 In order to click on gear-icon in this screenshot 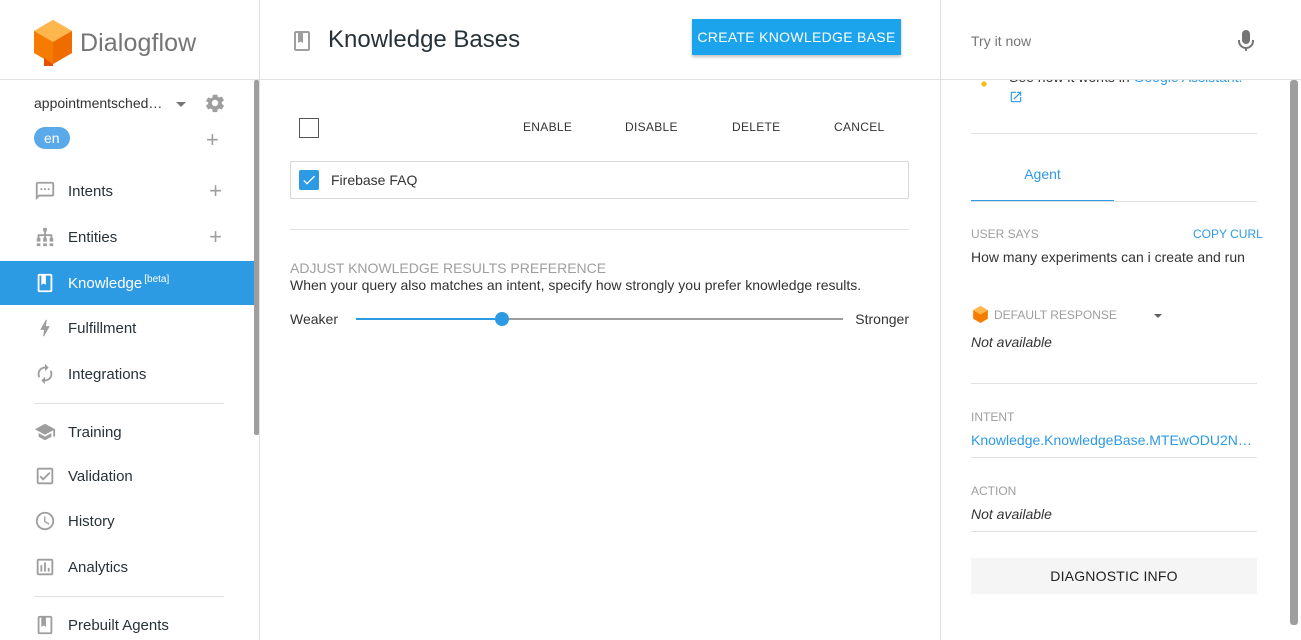, I will do `click(215, 103)`.